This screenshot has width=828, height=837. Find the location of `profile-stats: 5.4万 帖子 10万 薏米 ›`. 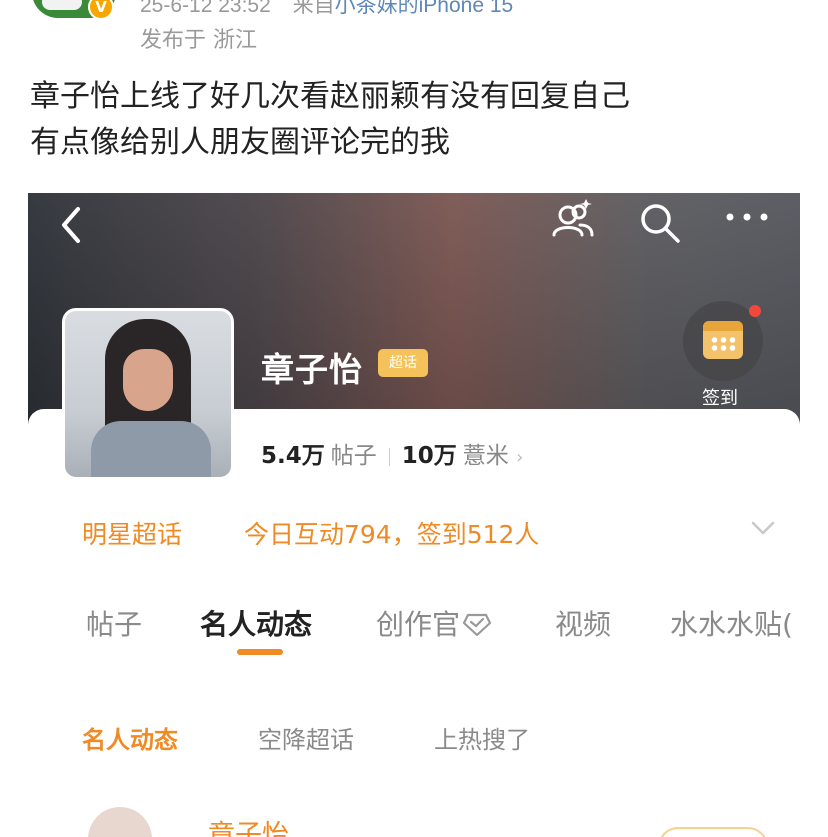

profile-stats: 5.4万 帖子 10万 薏米 › is located at coordinates (392, 453).